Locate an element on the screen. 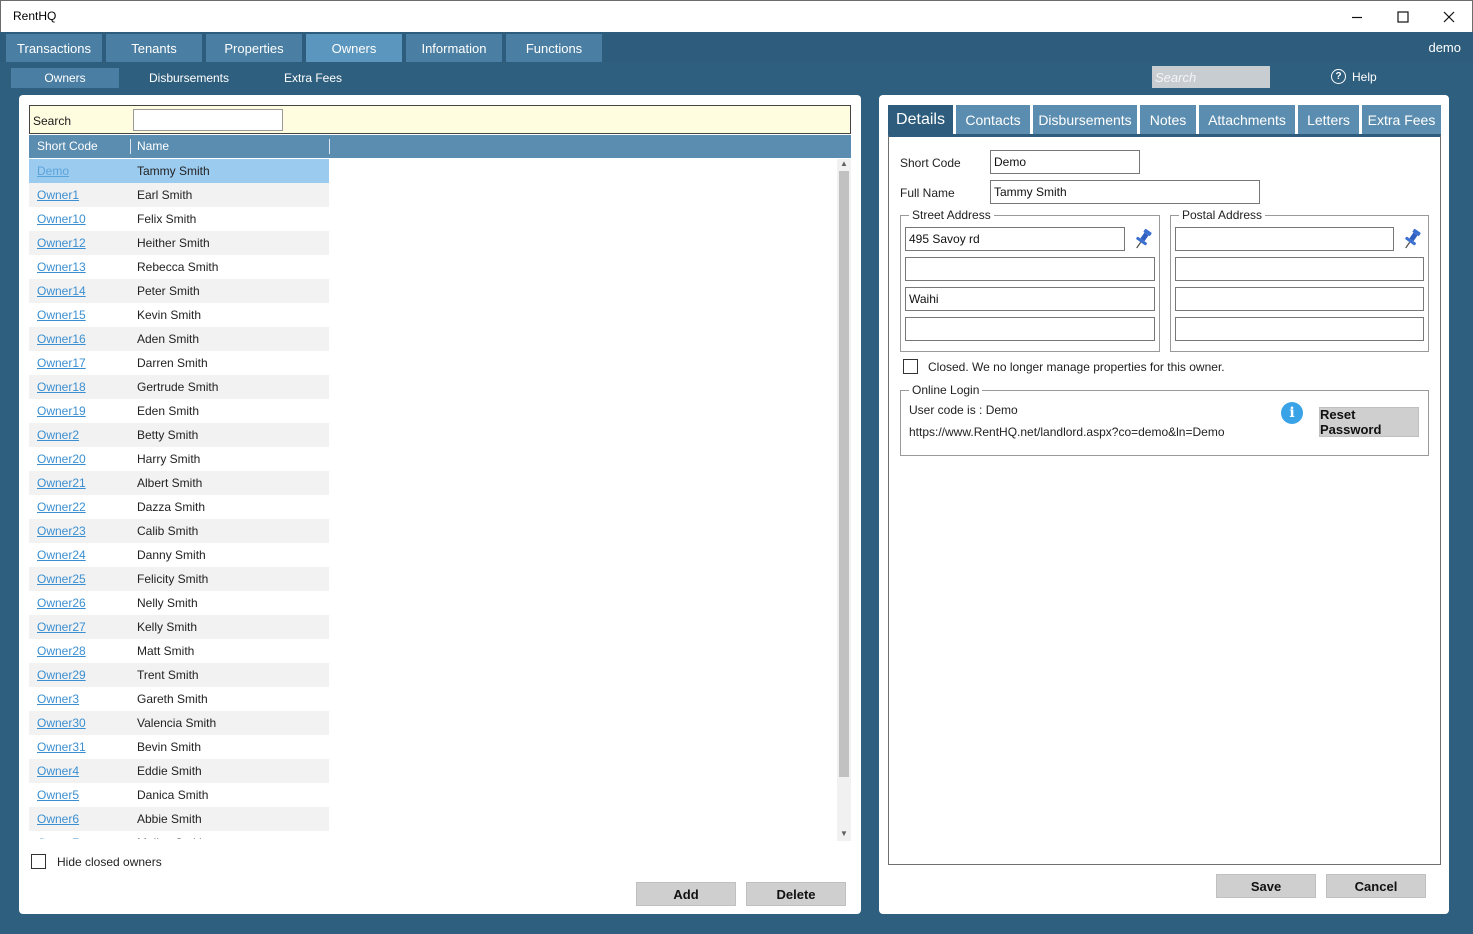  tab-owners: Owners is located at coordinates (354, 48).